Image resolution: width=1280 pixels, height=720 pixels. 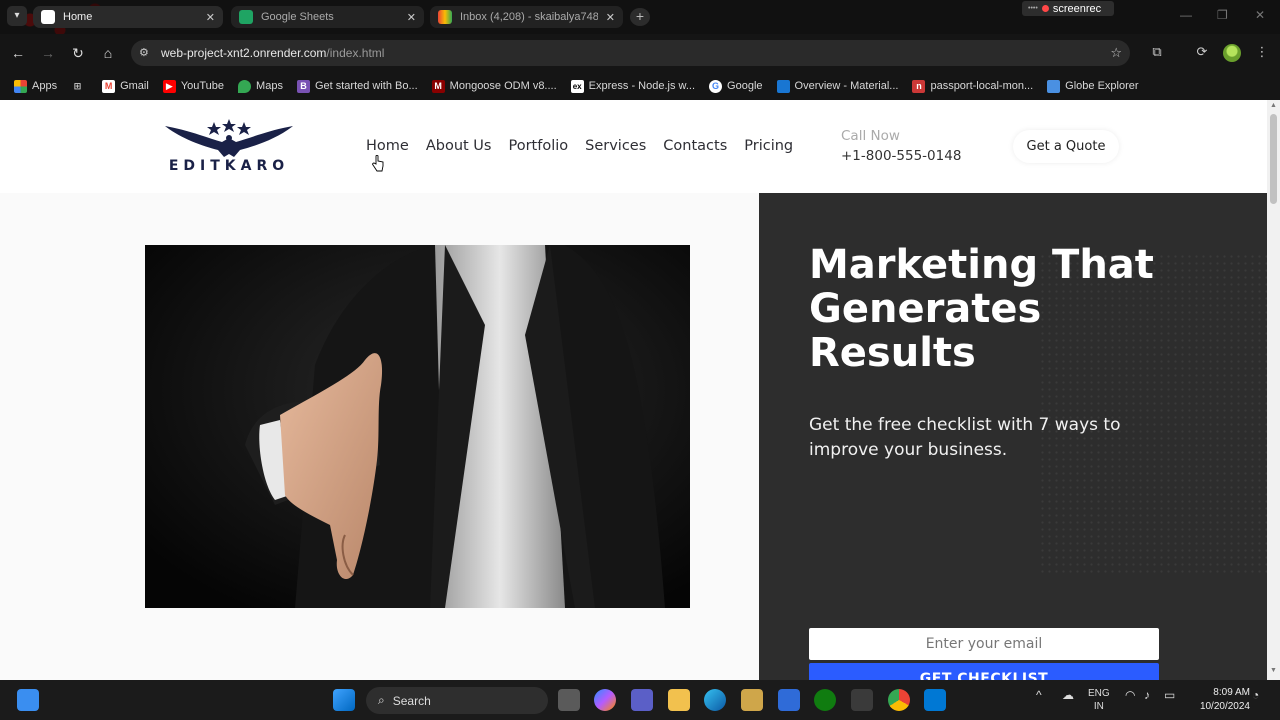 What do you see at coordinates (128, 17) in the screenshot?
I see `tab-home: Home ✕` at bounding box center [128, 17].